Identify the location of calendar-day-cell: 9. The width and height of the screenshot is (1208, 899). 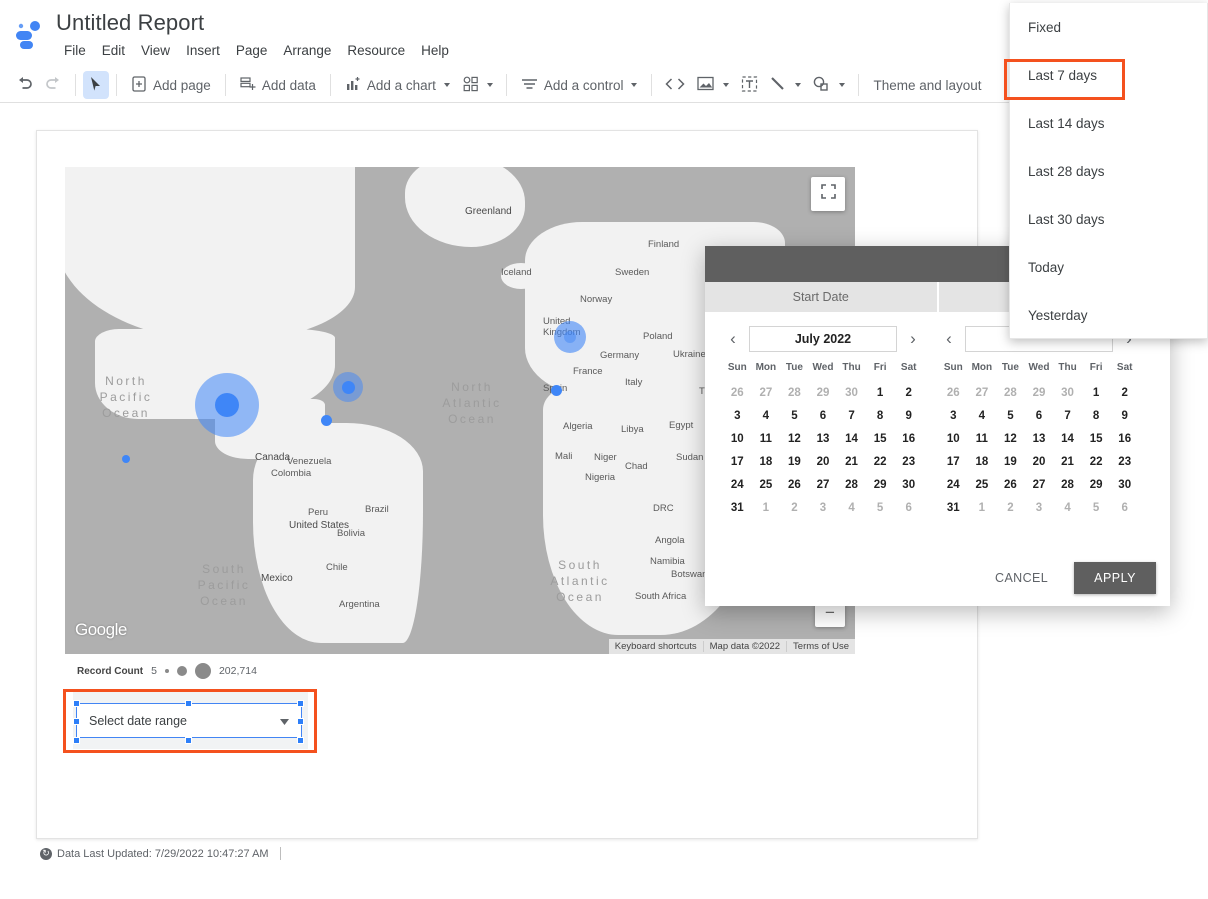
(1124, 416).